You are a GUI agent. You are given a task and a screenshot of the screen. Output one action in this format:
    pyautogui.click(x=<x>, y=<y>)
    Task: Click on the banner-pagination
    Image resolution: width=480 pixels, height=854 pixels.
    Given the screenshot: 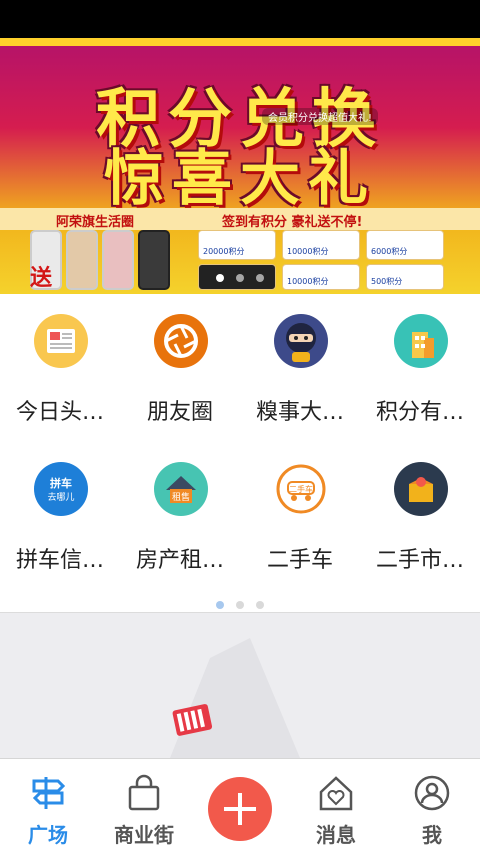 What is the action you would take?
    pyautogui.click(x=240, y=276)
    